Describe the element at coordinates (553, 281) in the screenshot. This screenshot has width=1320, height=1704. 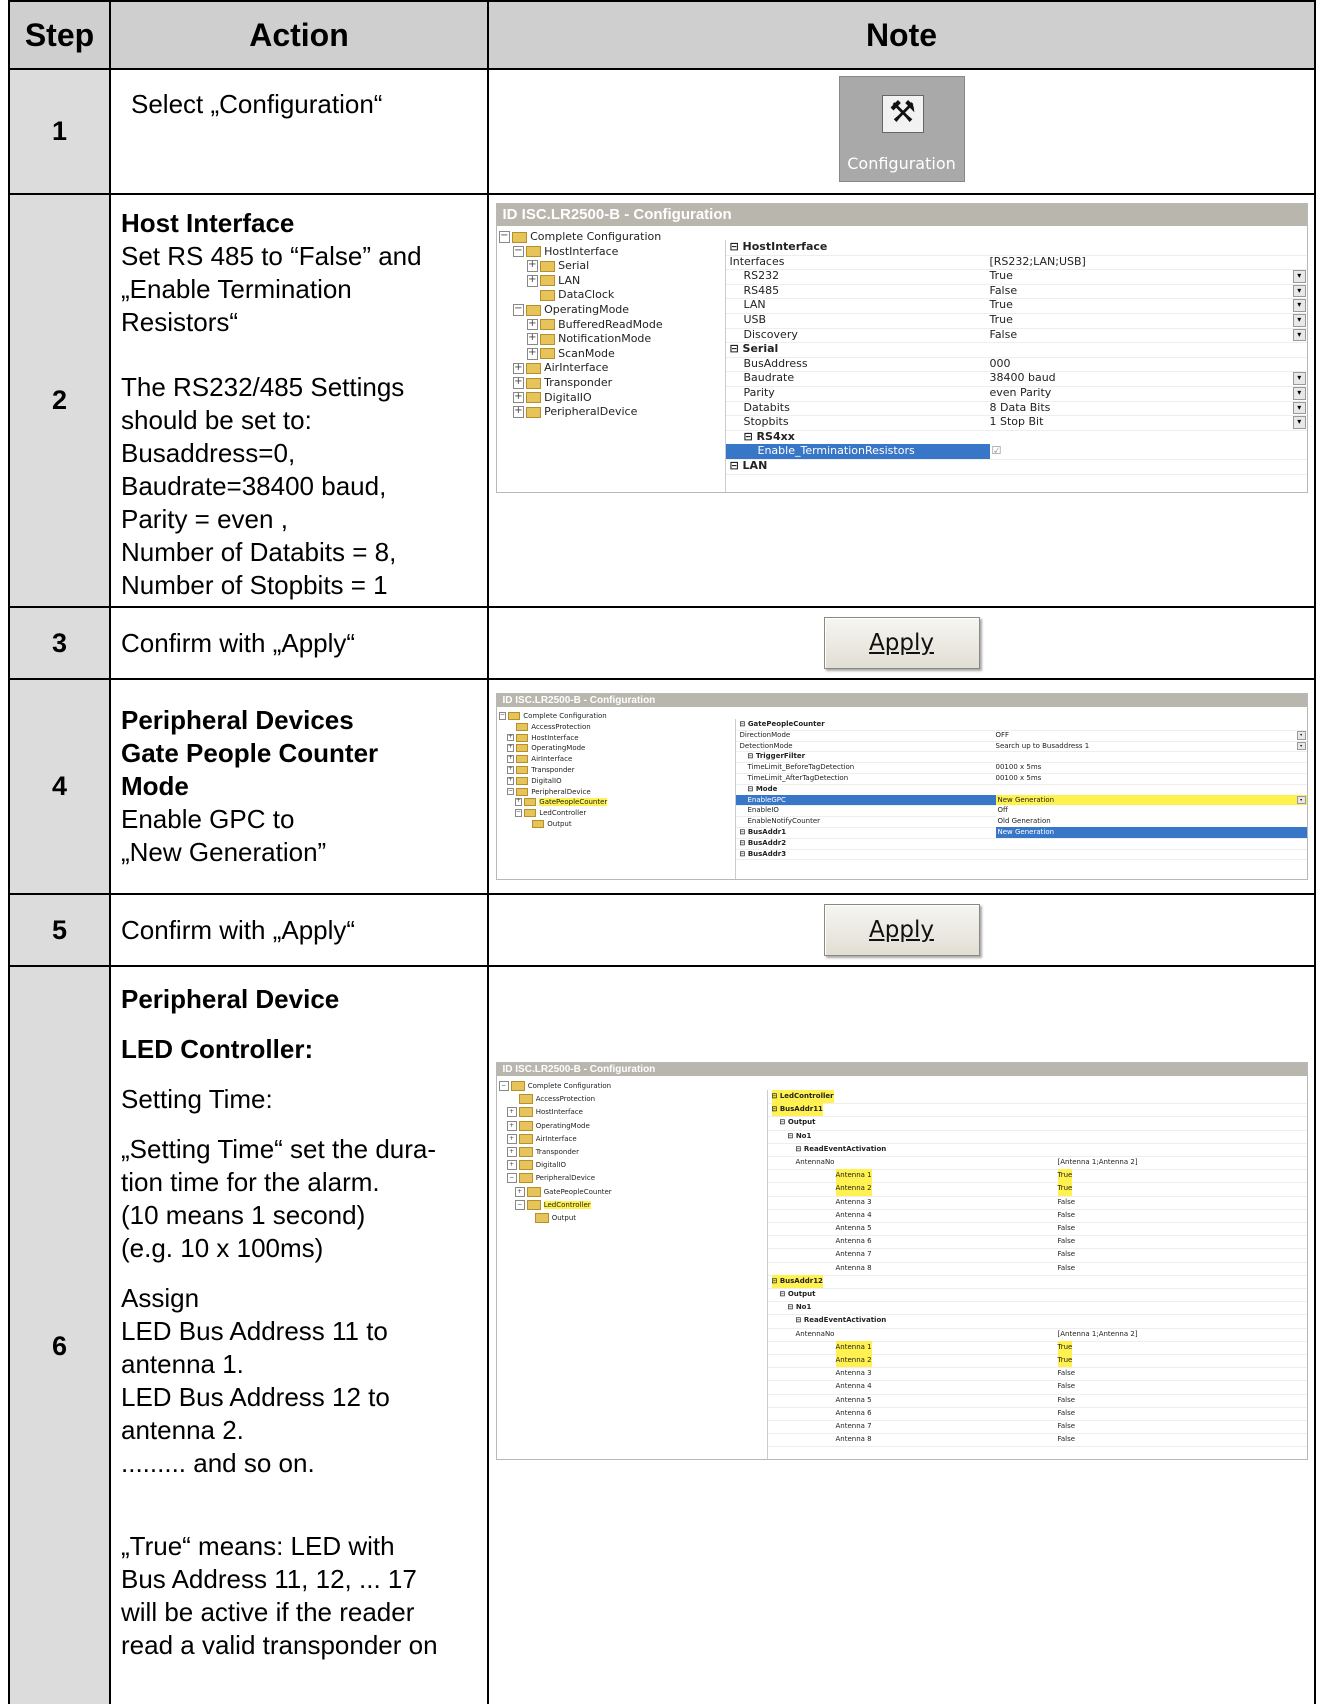
I see `tree-item: + LAN` at that location.